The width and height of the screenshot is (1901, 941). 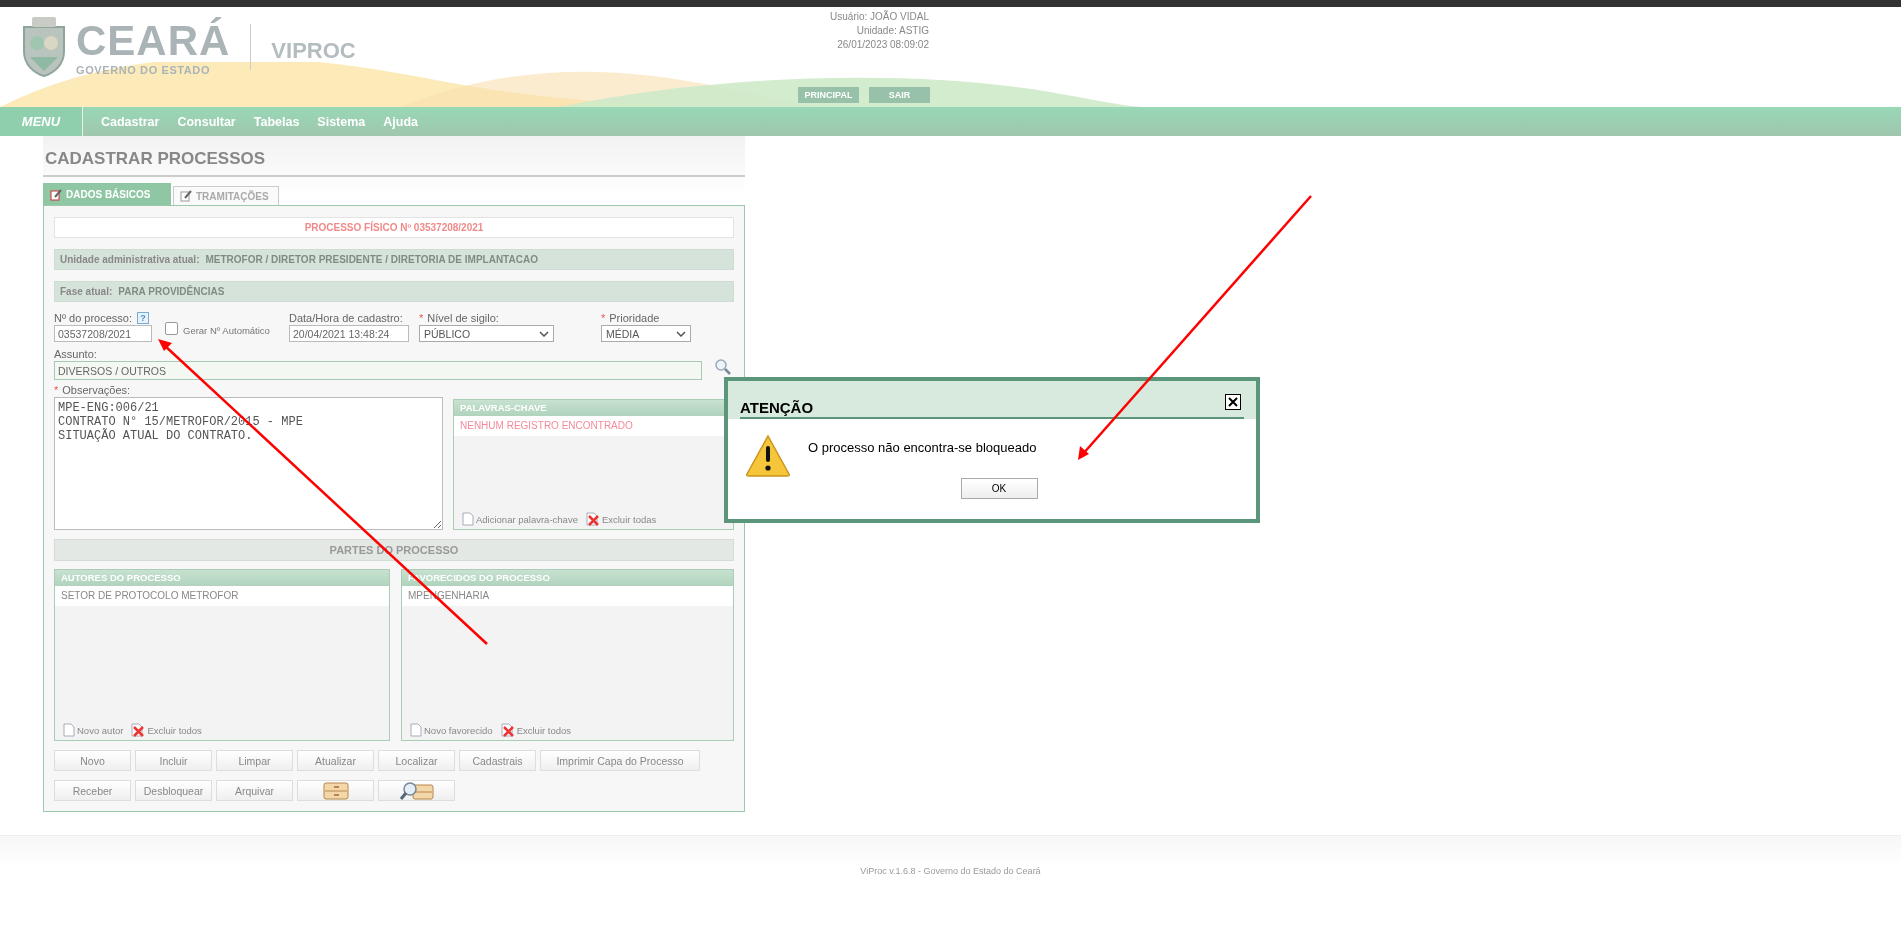 What do you see at coordinates (254, 760) in the screenshot?
I see `form-button: Limpar` at bounding box center [254, 760].